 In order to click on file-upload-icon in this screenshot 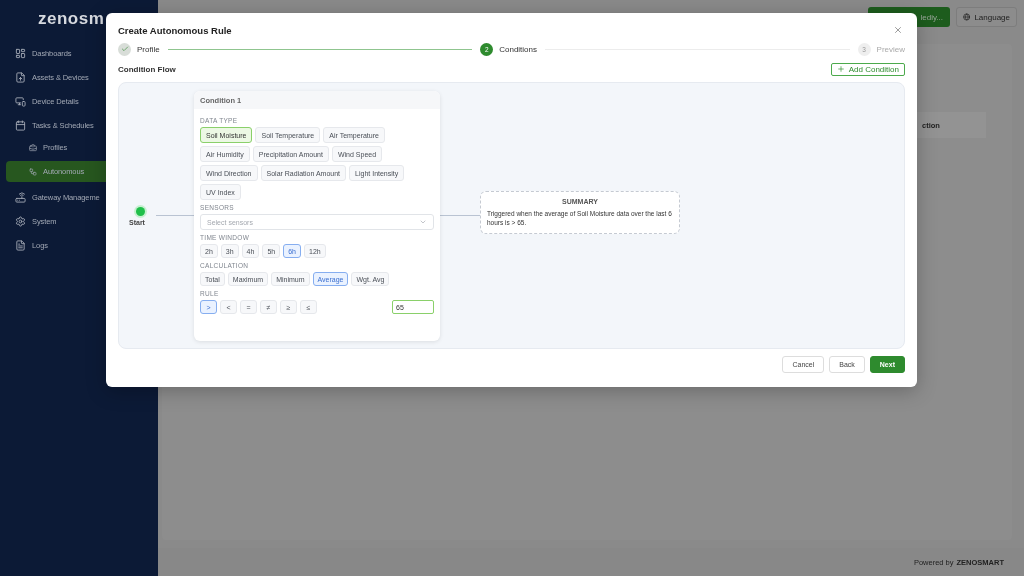, I will do `click(20, 77)`.